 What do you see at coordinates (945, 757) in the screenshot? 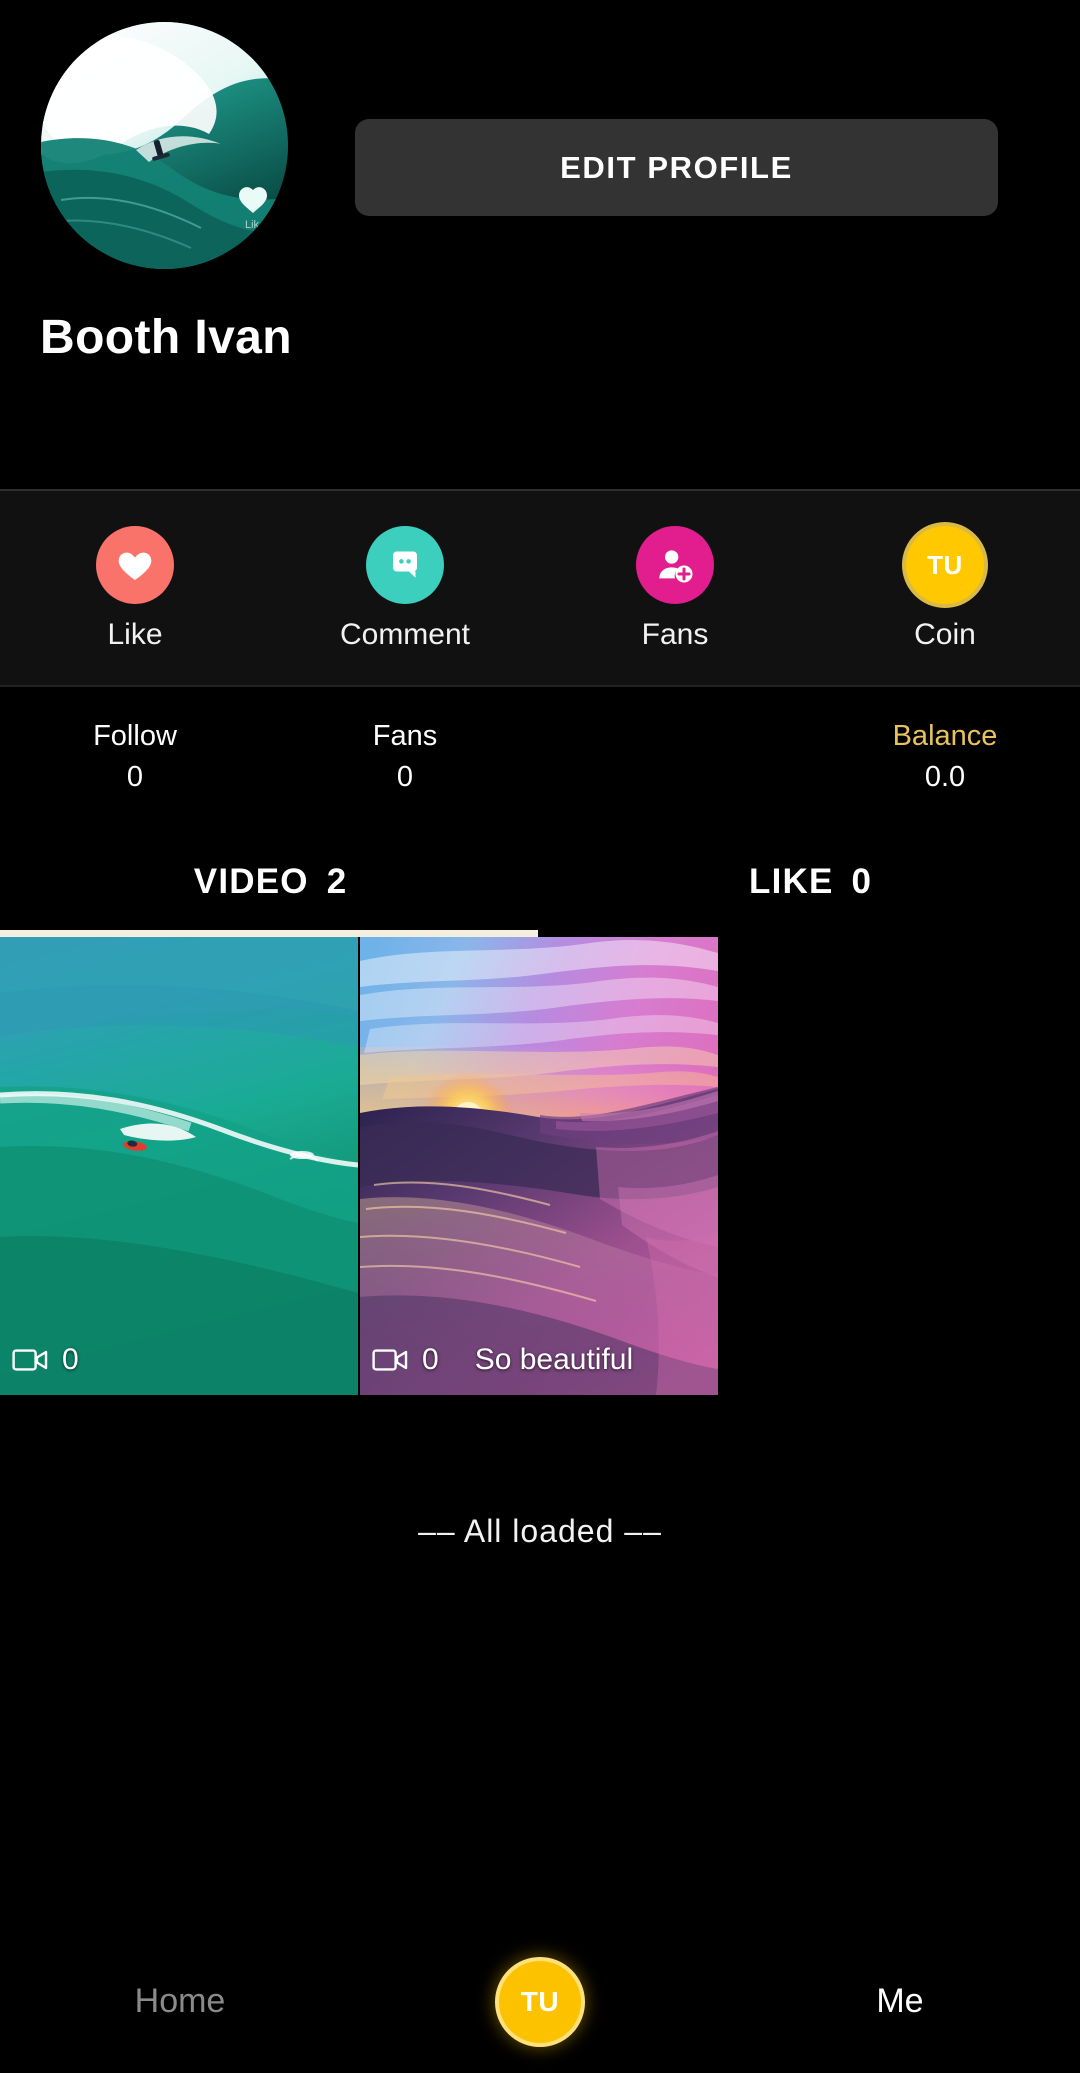
I see `stat-balance: Balance 0.0` at bounding box center [945, 757].